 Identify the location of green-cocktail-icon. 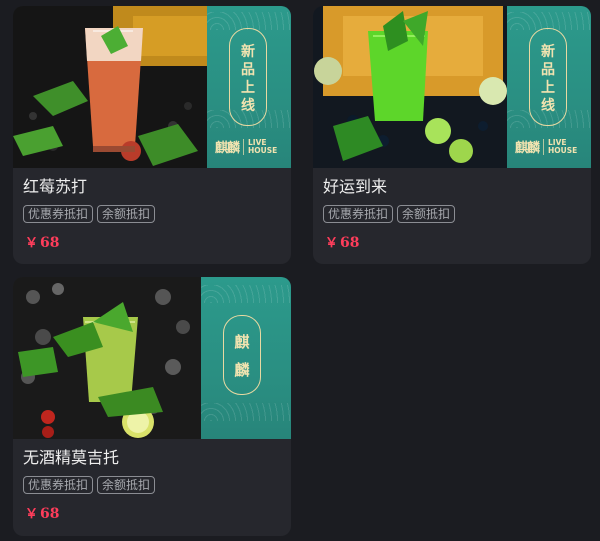
(410, 87).